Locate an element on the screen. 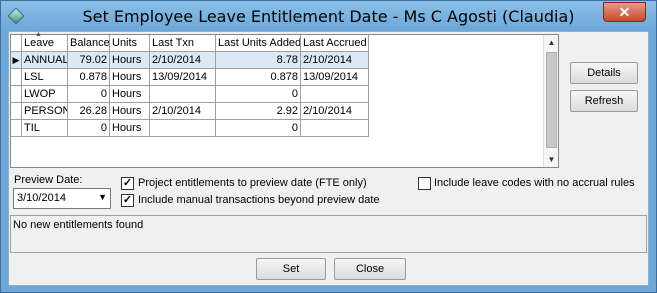 The height and width of the screenshot is (293, 657). cell-last-units-added: 2.92 is located at coordinates (258, 111).